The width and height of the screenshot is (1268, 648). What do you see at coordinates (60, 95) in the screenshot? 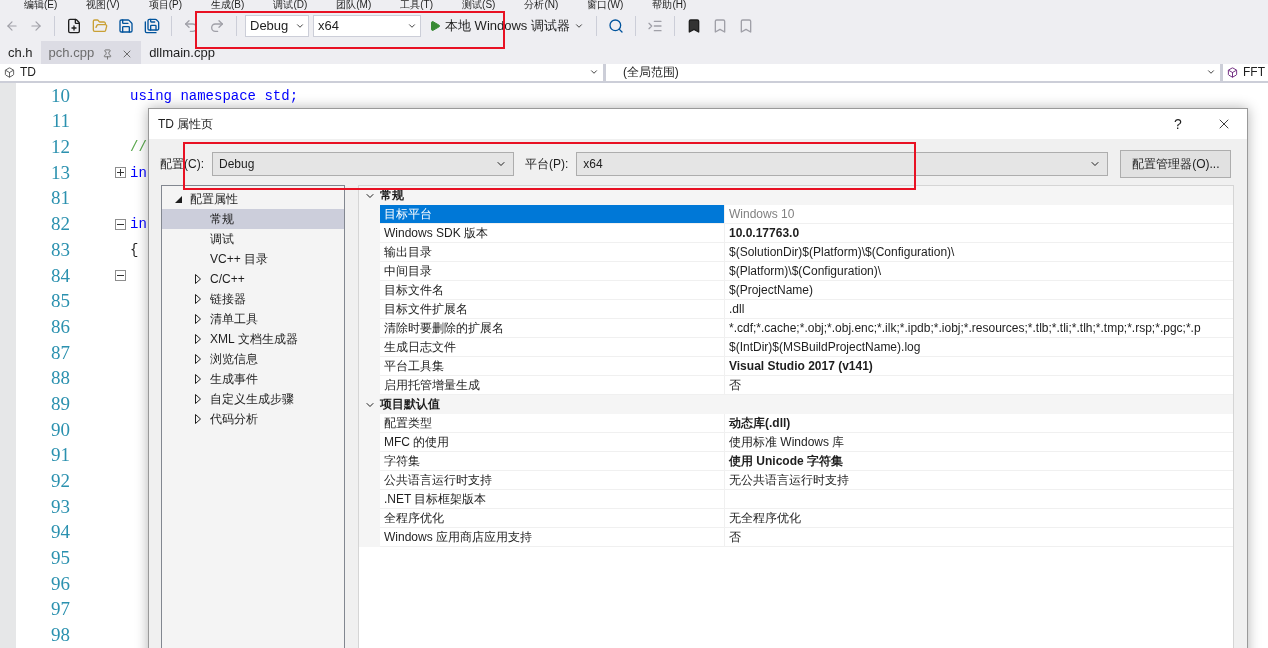
I see `line-number: 10` at bounding box center [60, 95].